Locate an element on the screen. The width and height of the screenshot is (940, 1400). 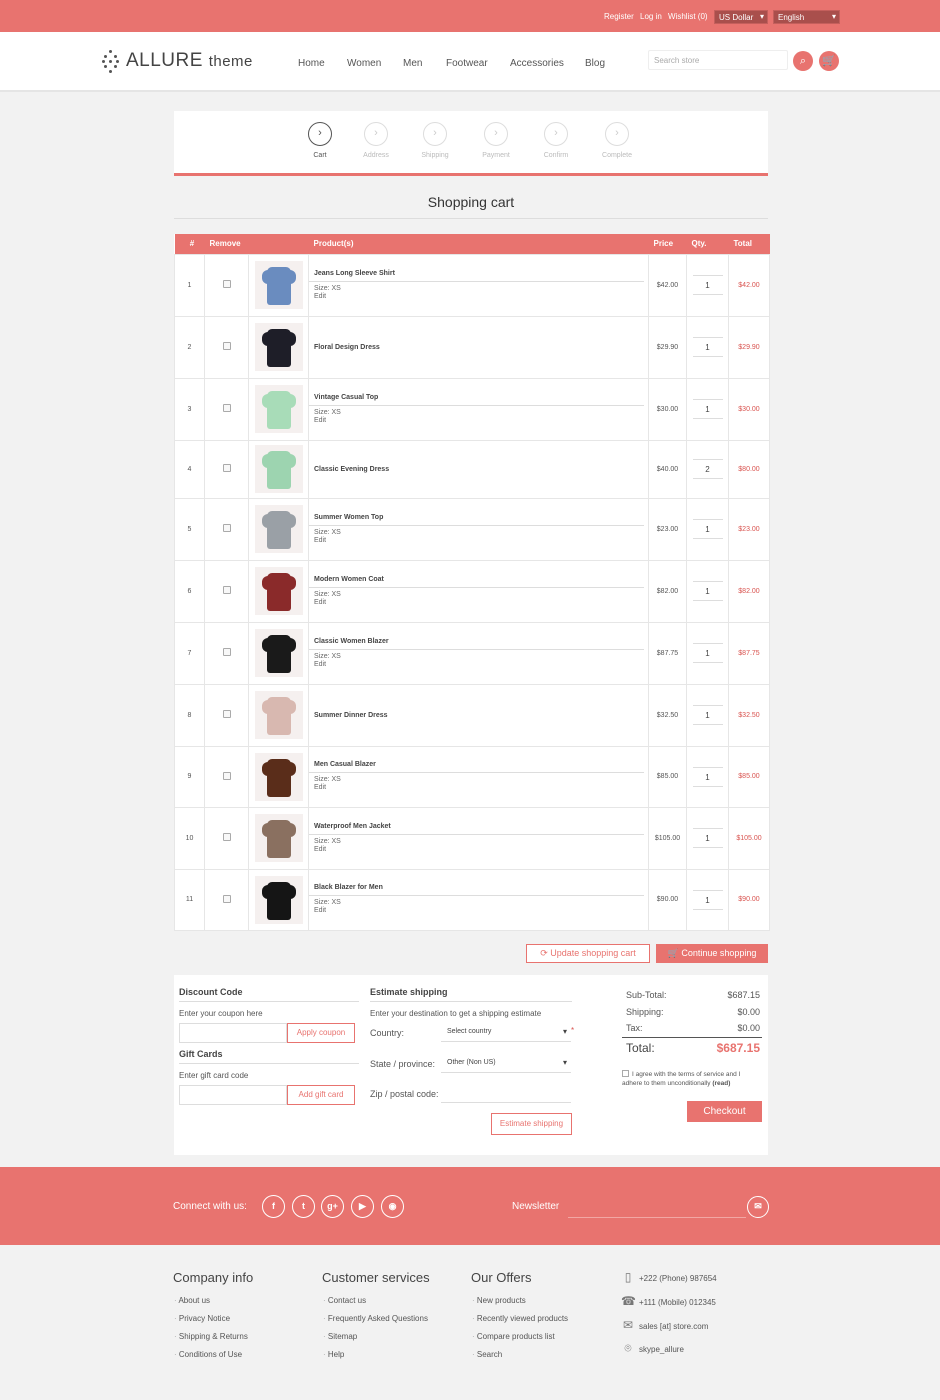
footer-link-shipping: Shipping & Returns is located at coordinates (211, 1336).